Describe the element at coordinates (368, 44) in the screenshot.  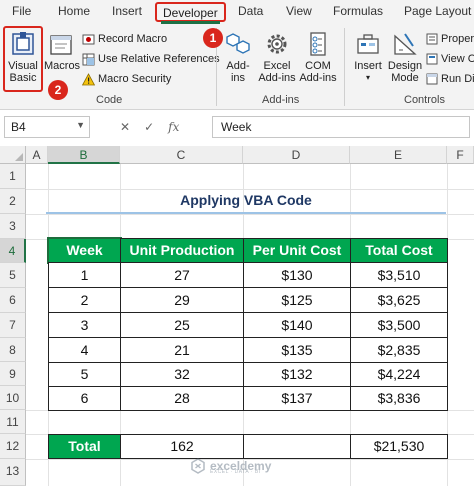
I see `toolbox-icon` at that location.